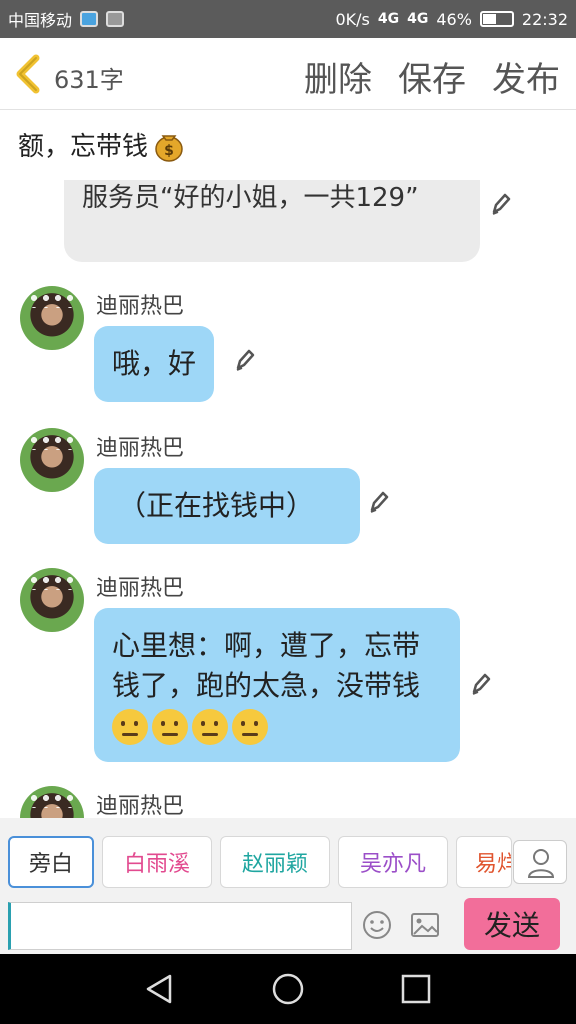  Describe the element at coordinates (425, 925) in the screenshot. I see `image-icon` at that location.